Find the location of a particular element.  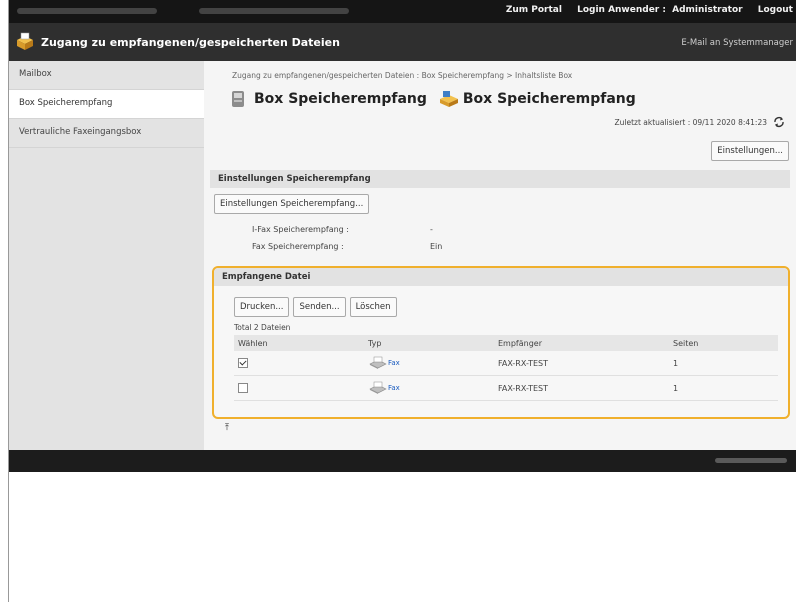

ifax-setting: I-Fax Speicherempfang : - is located at coordinates (342, 229).